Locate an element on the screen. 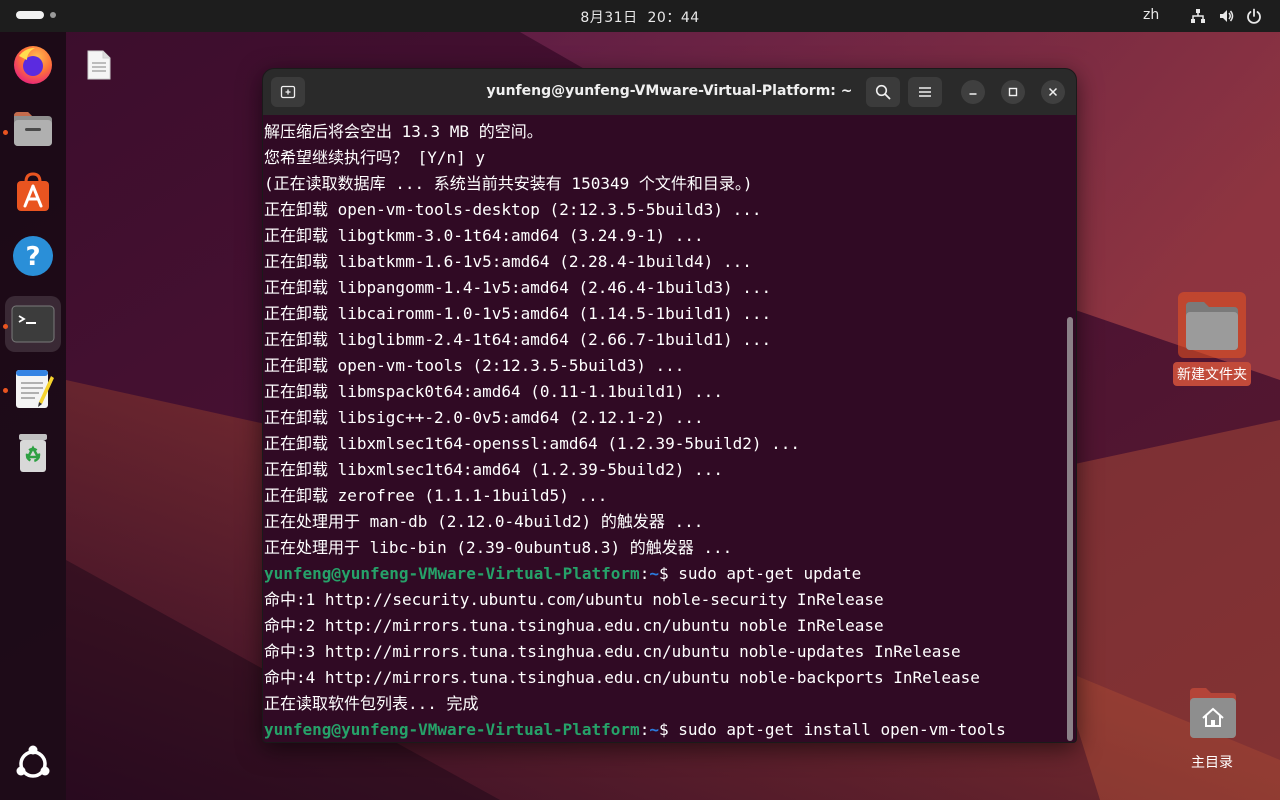 The width and height of the screenshot is (1280, 800). desktop-file is located at coordinates (99, 67).